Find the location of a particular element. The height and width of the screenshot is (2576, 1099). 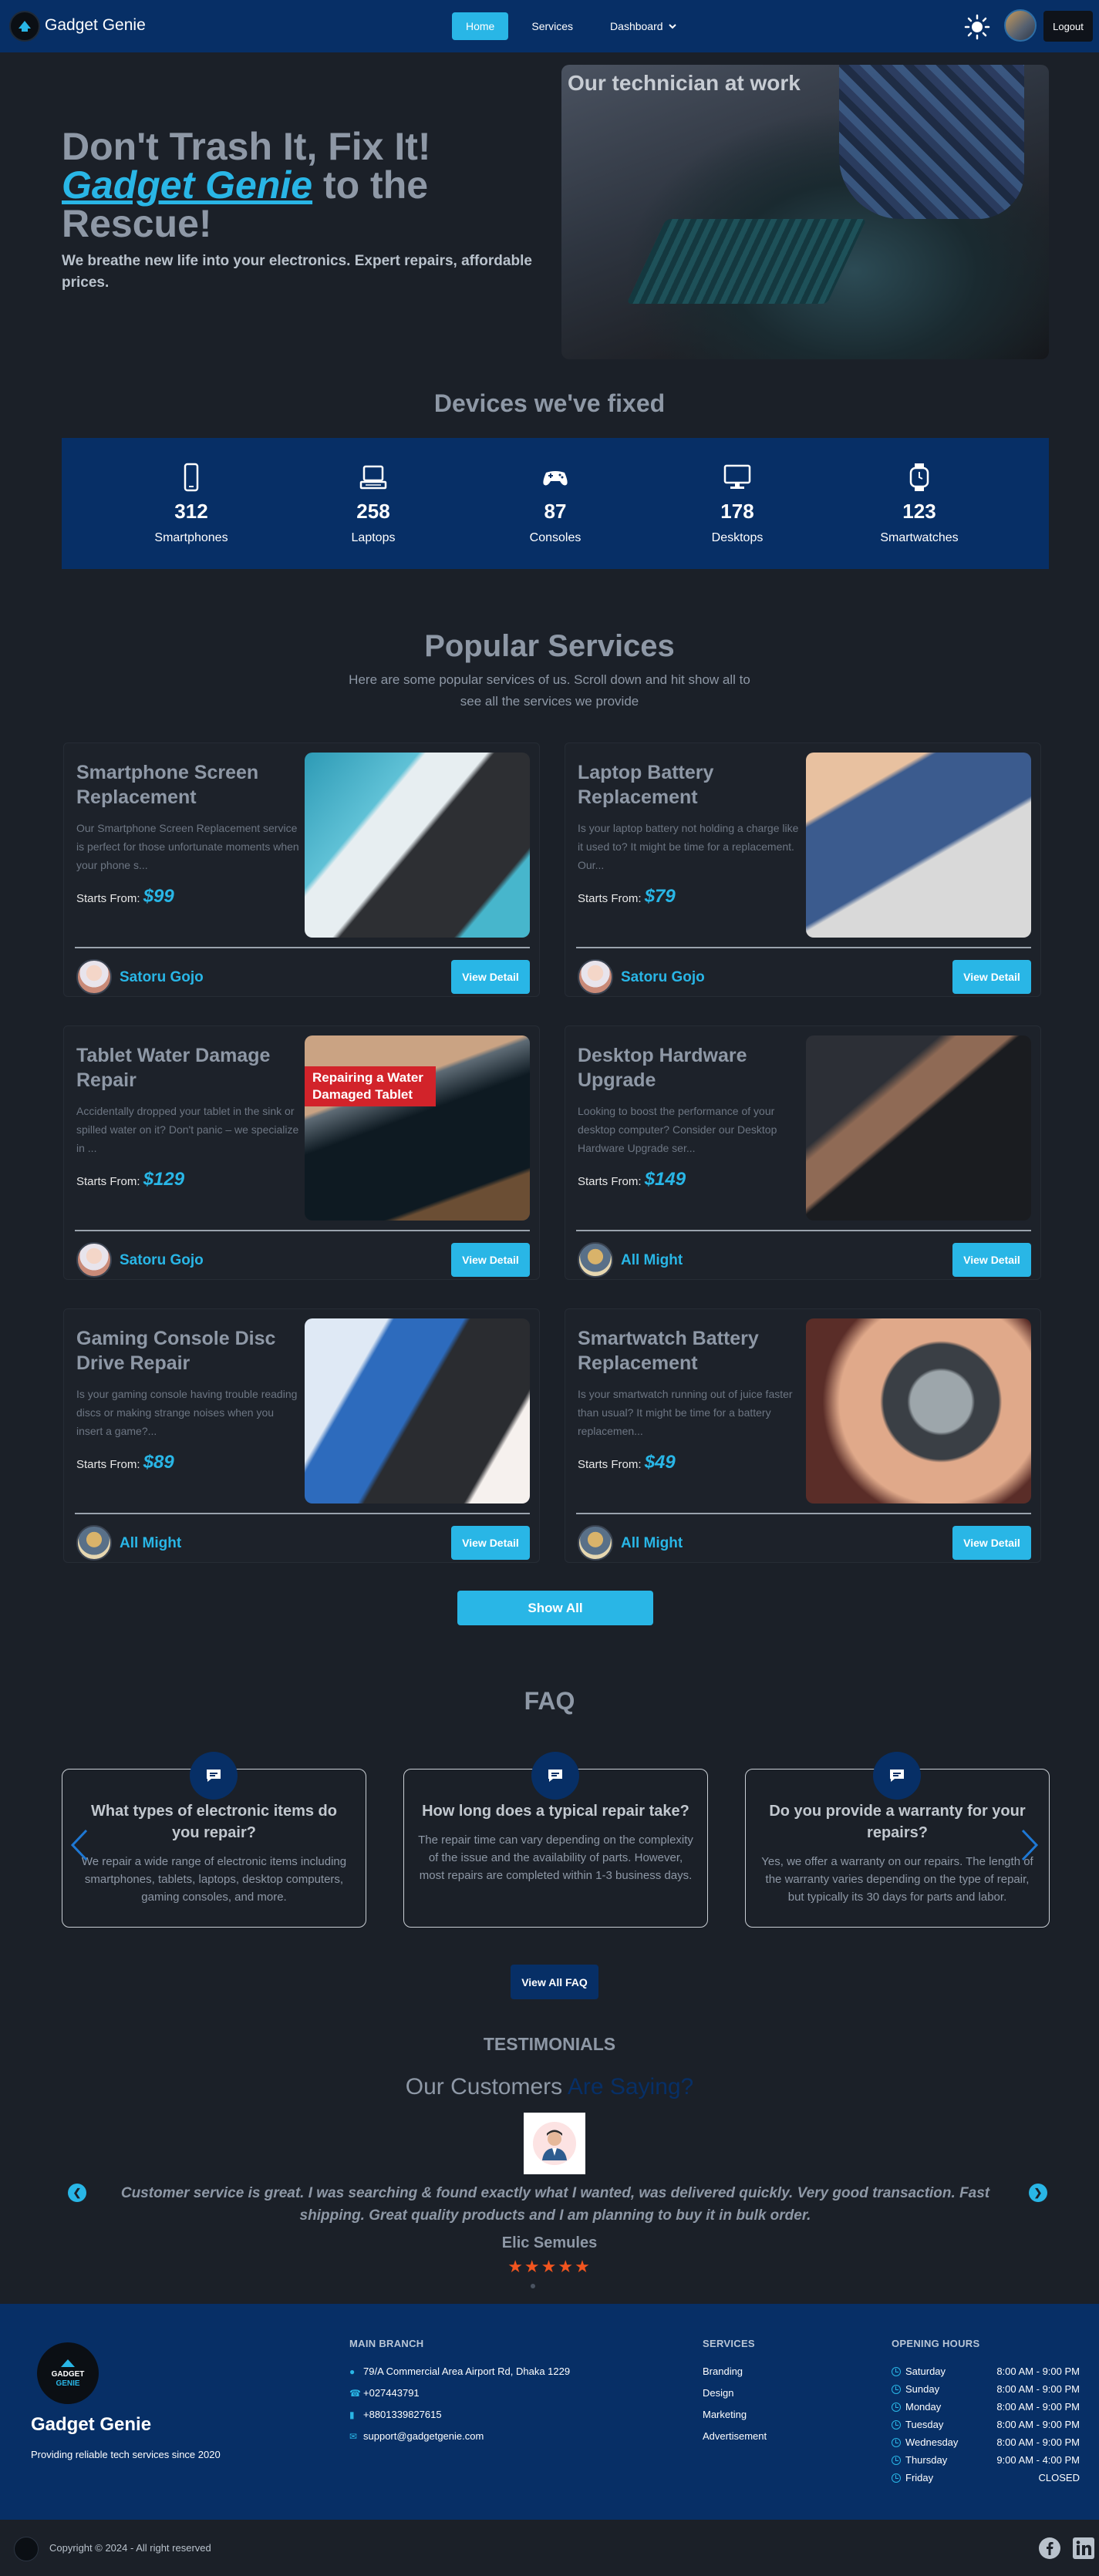

footer-service-link: Branding is located at coordinates (723, 2371).